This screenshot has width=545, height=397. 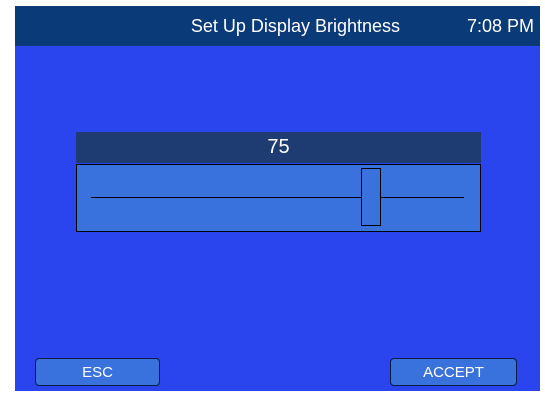 I want to click on brightness-slider, so click(x=278, y=198).